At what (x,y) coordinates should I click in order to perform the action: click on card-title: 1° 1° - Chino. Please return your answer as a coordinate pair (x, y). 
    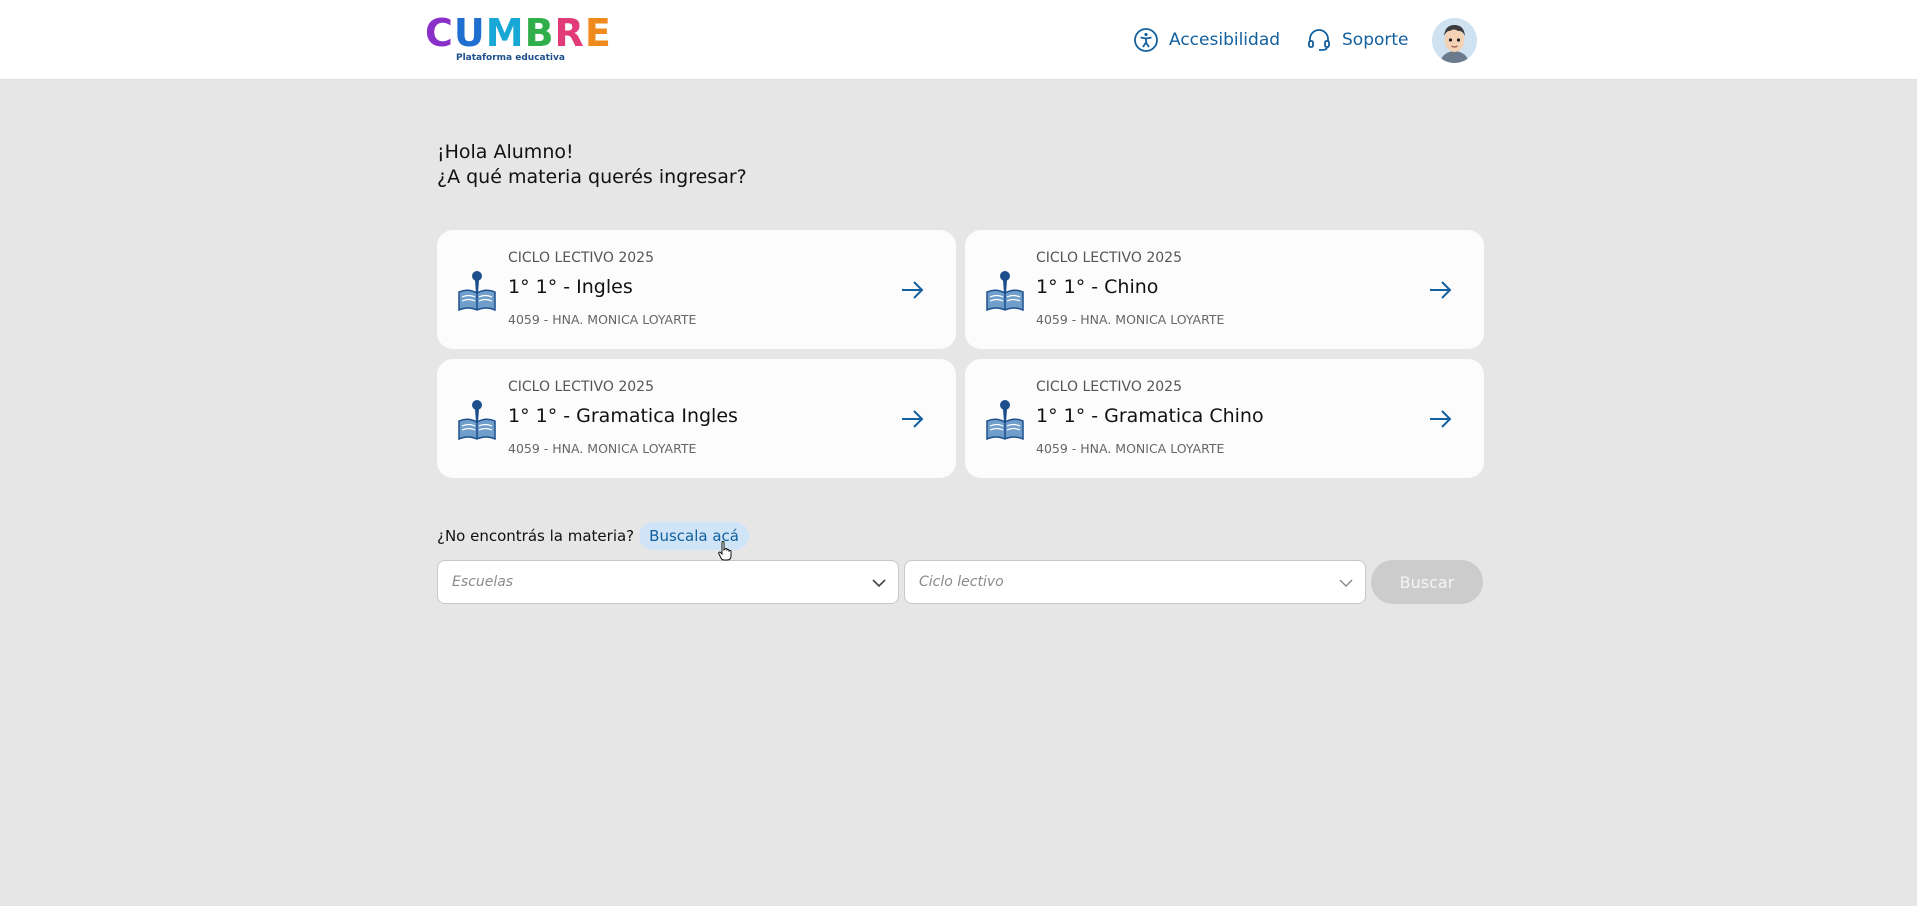
    Looking at the image, I should click on (1097, 287).